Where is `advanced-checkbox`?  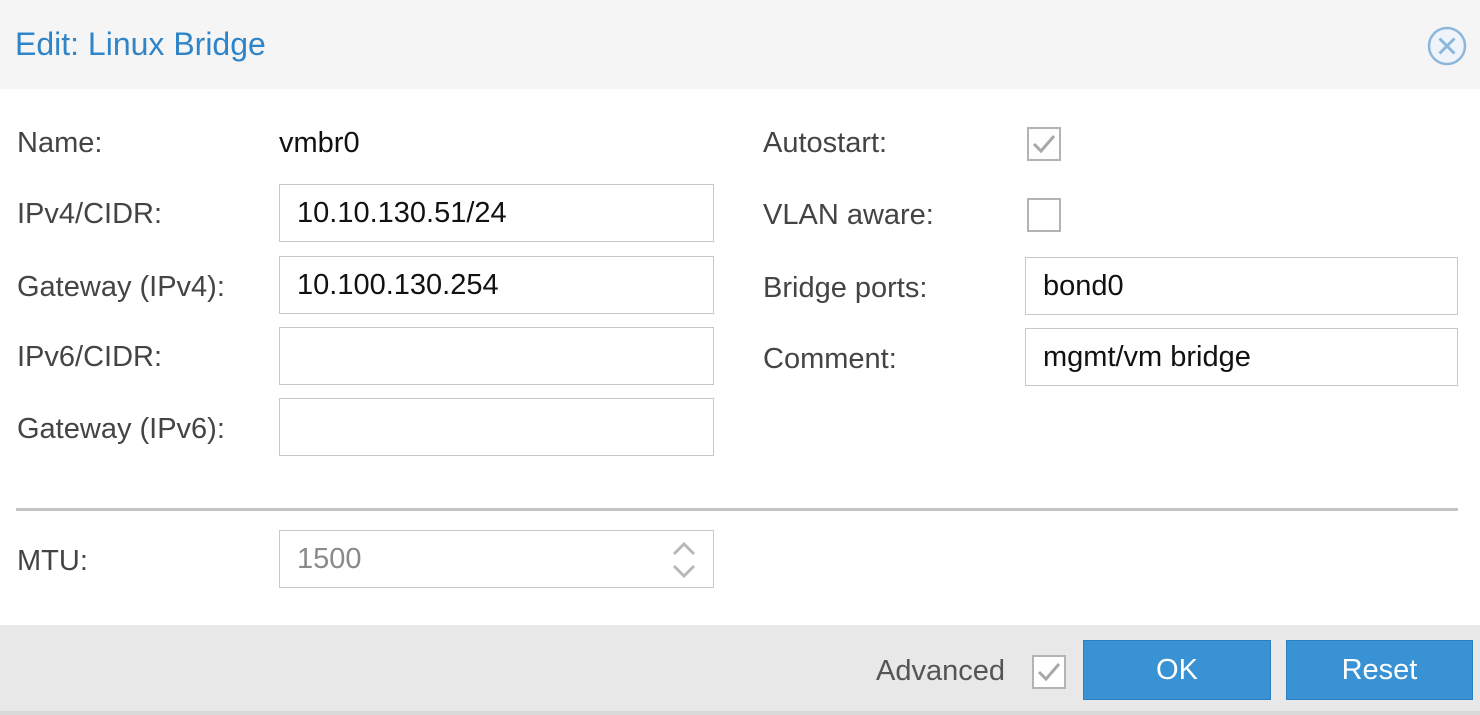 advanced-checkbox is located at coordinates (1049, 672).